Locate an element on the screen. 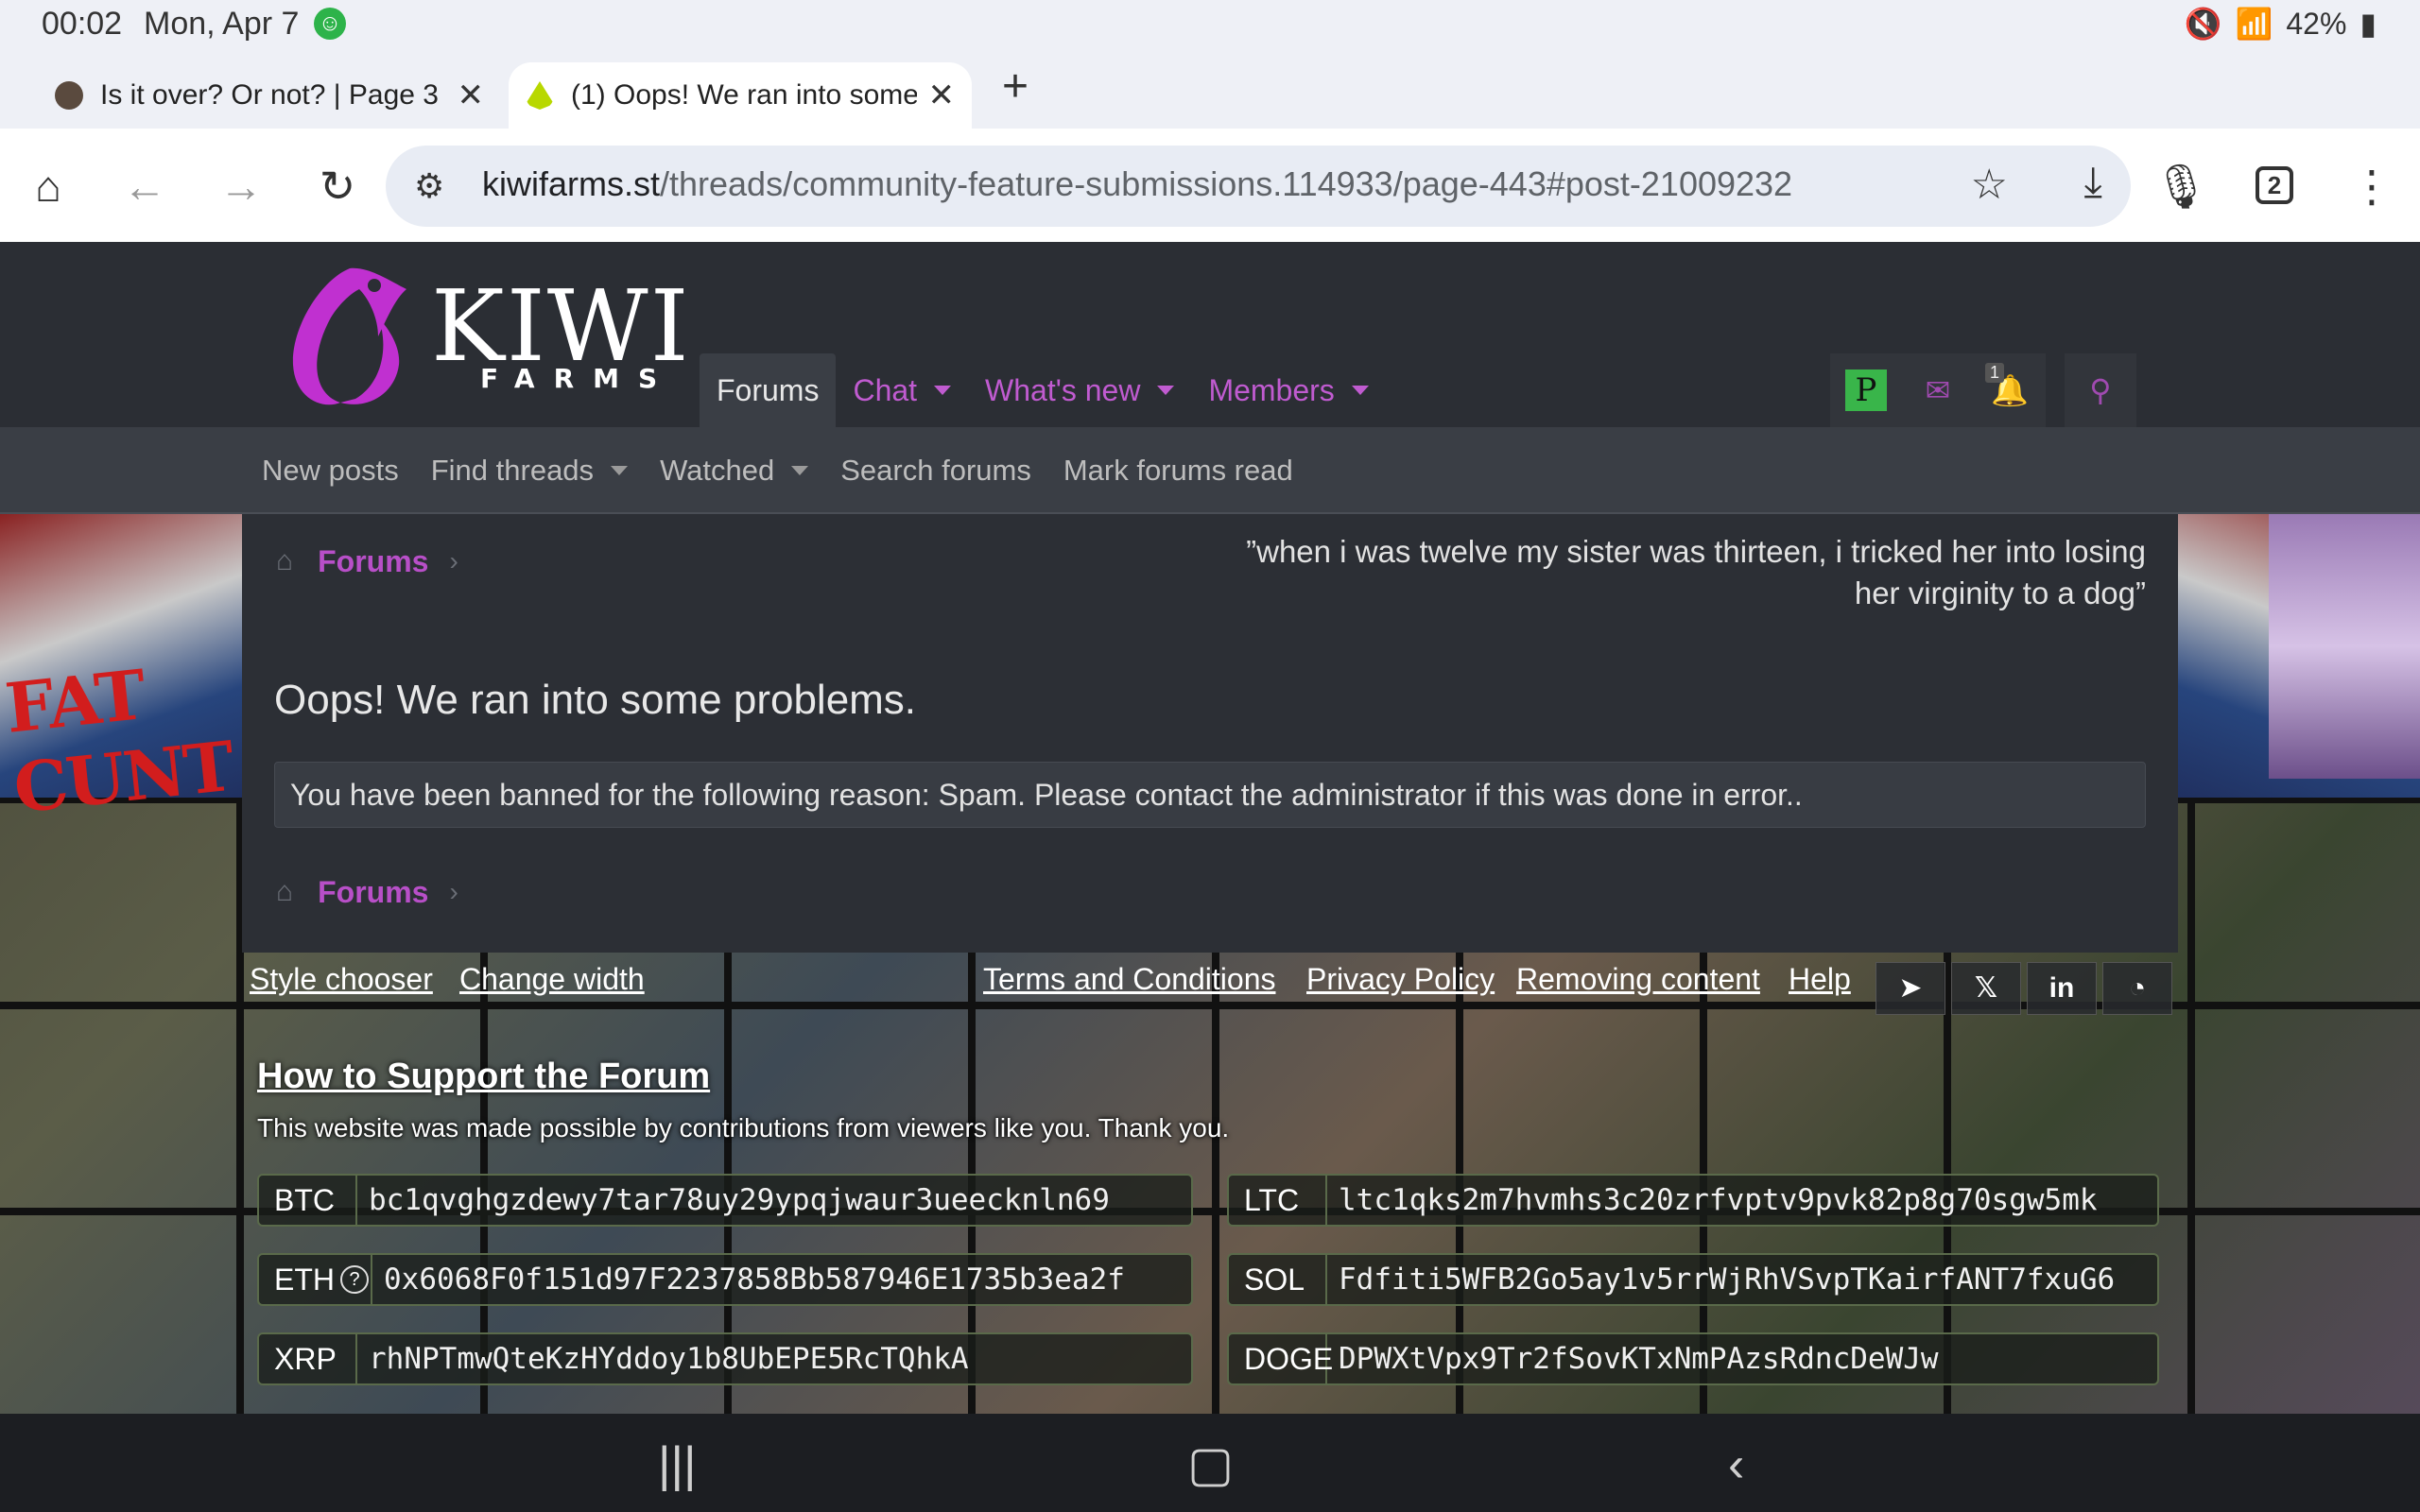  home-button-icon: ▢ is located at coordinates (1210, 1464).